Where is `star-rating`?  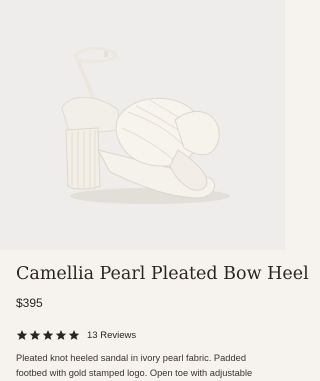
star-rating is located at coordinates (48, 335).